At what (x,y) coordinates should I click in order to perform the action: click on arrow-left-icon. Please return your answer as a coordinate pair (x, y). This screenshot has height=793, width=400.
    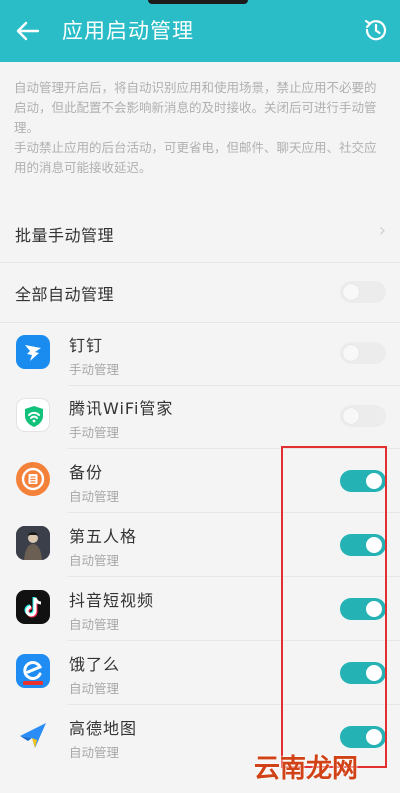
    Looking at the image, I should click on (28, 31).